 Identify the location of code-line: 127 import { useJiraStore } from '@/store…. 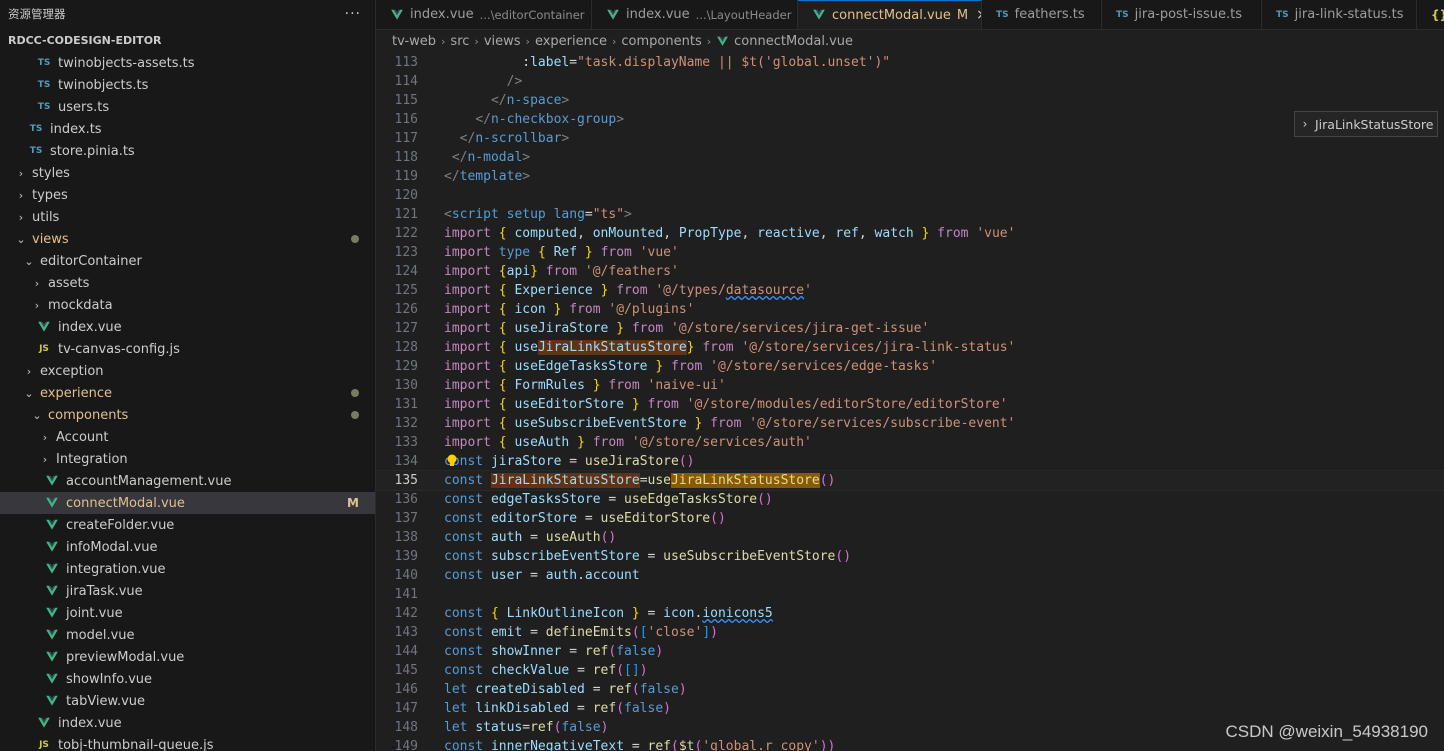
(910, 328).